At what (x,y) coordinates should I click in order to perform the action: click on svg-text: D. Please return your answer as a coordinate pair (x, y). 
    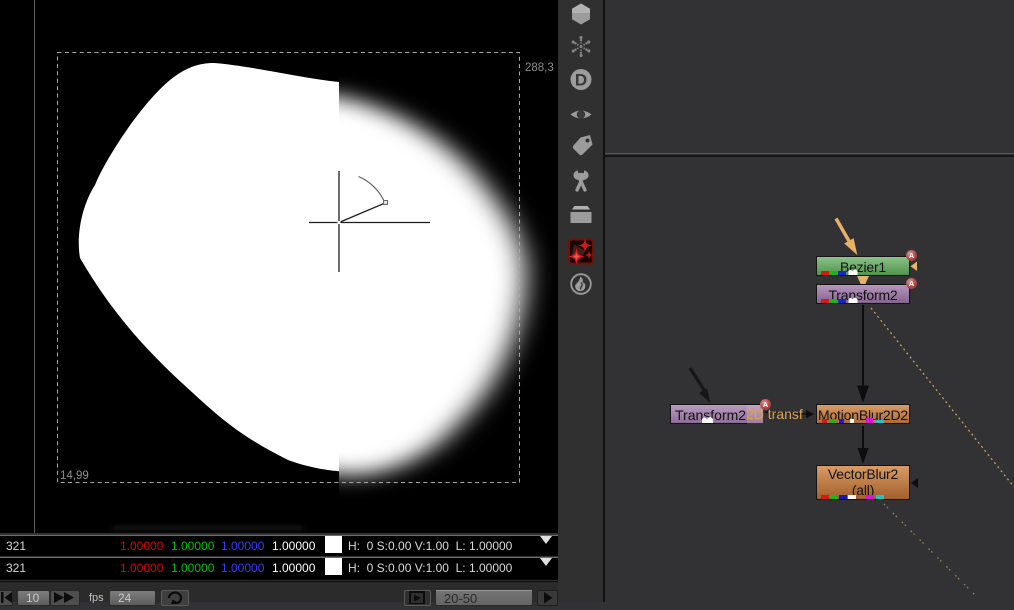
    Looking at the image, I should click on (581, 80).